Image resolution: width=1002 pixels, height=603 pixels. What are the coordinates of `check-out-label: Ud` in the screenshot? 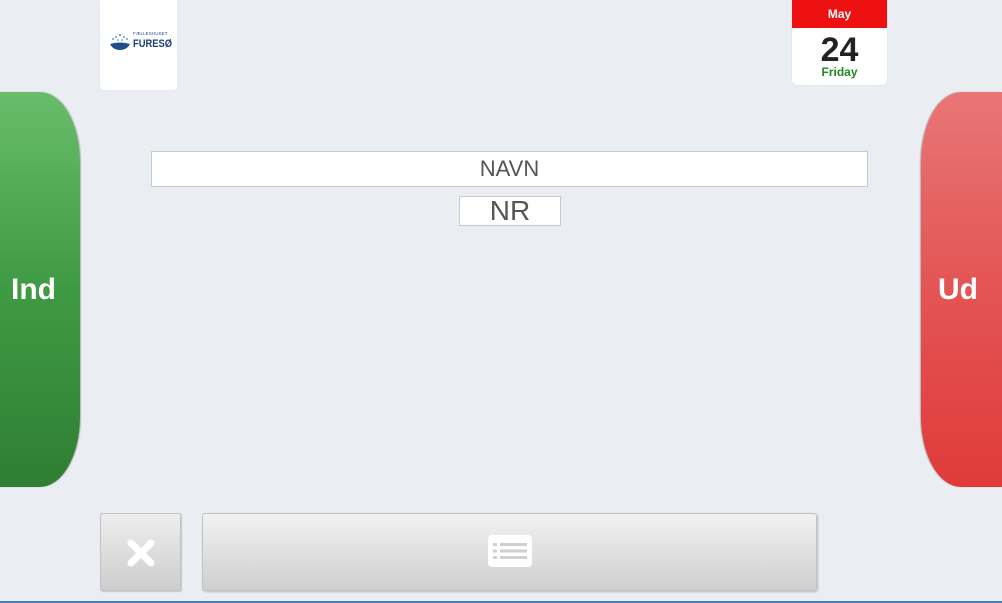 It's located at (958, 289).